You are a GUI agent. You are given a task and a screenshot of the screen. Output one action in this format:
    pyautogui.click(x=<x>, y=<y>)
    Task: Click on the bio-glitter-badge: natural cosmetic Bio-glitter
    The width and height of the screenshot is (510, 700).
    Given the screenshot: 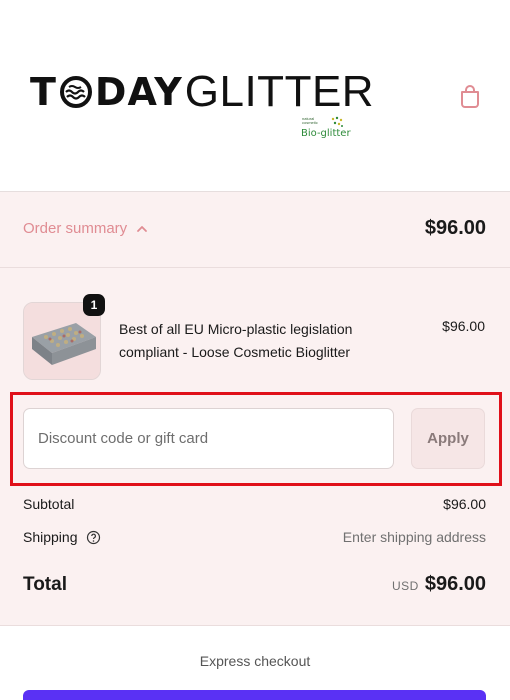 What is the action you would take?
    pyautogui.click(x=330, y=129)
    